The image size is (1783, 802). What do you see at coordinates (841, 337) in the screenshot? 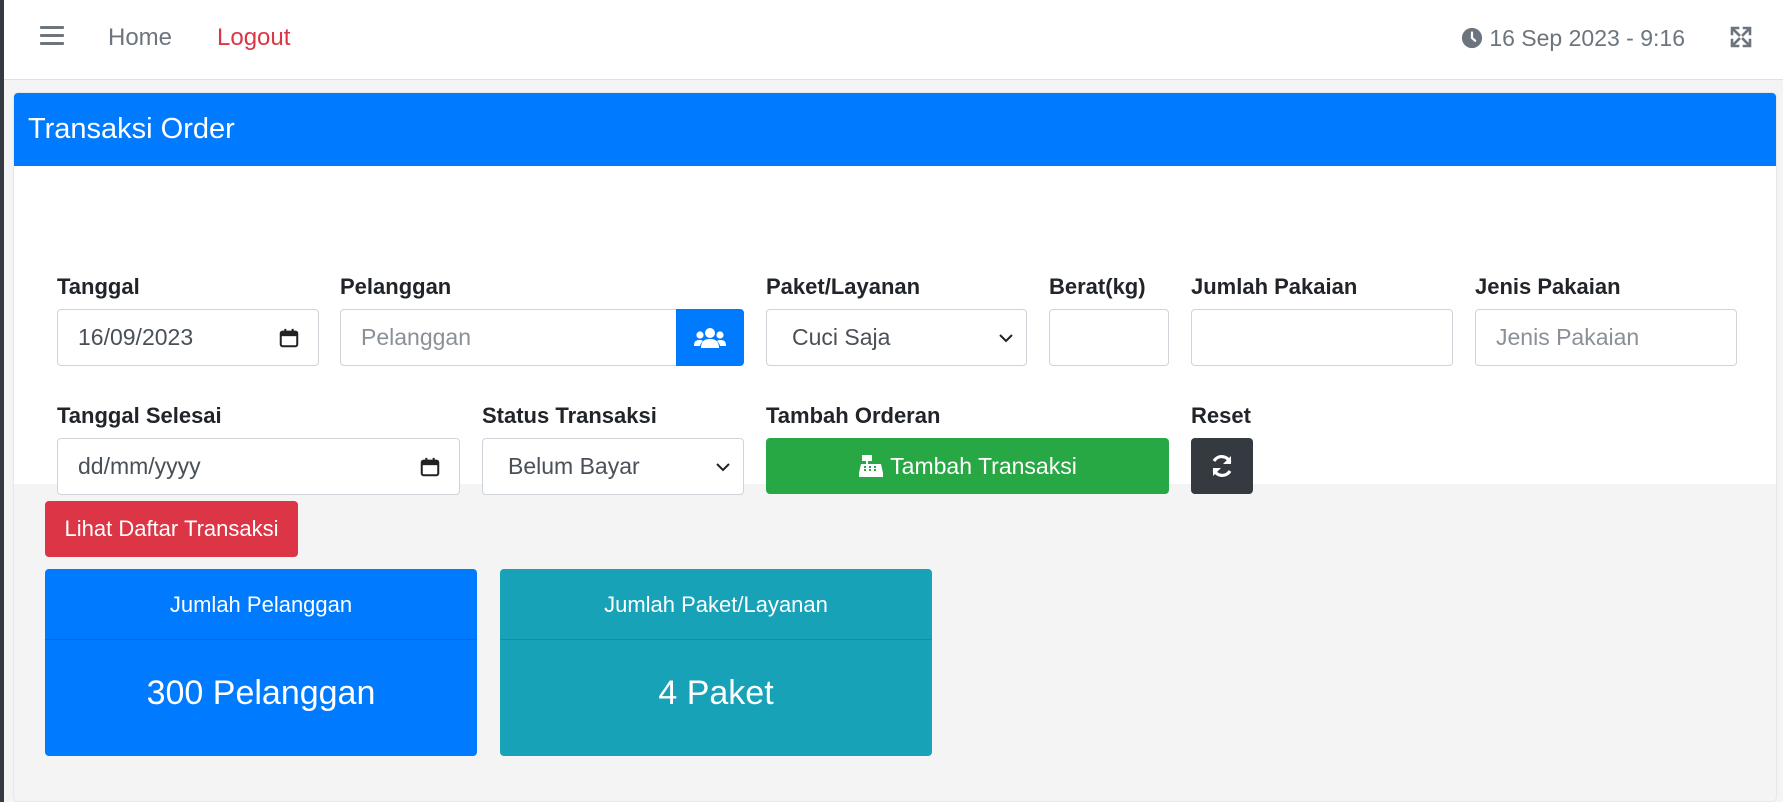
I see `paket-selected: Cuci Saja` at bounding box center [841, 337].